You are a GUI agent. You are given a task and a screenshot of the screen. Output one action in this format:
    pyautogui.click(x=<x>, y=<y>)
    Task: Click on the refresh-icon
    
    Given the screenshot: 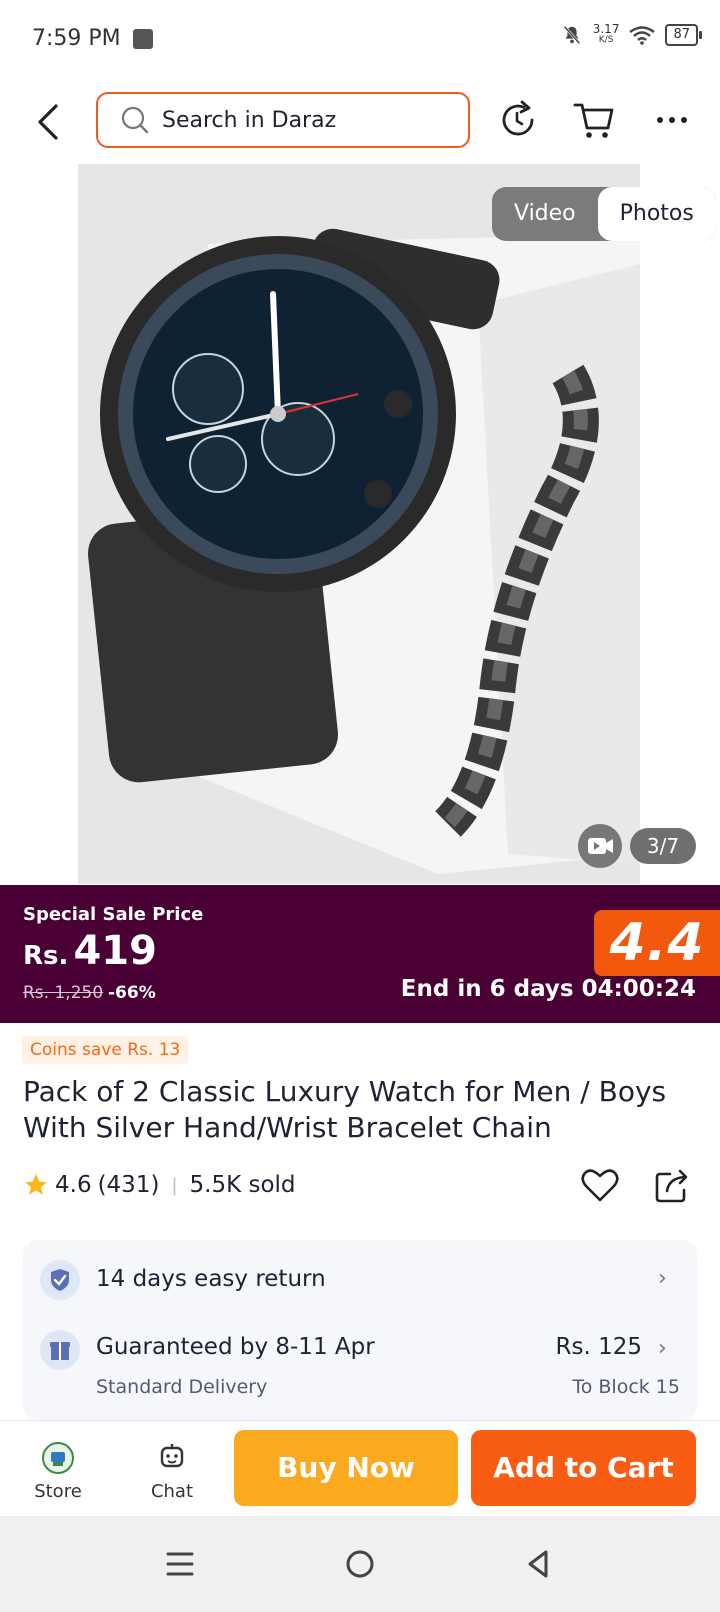 What is the action you would take?
    pyautogui.click(x=518, y=118)
    